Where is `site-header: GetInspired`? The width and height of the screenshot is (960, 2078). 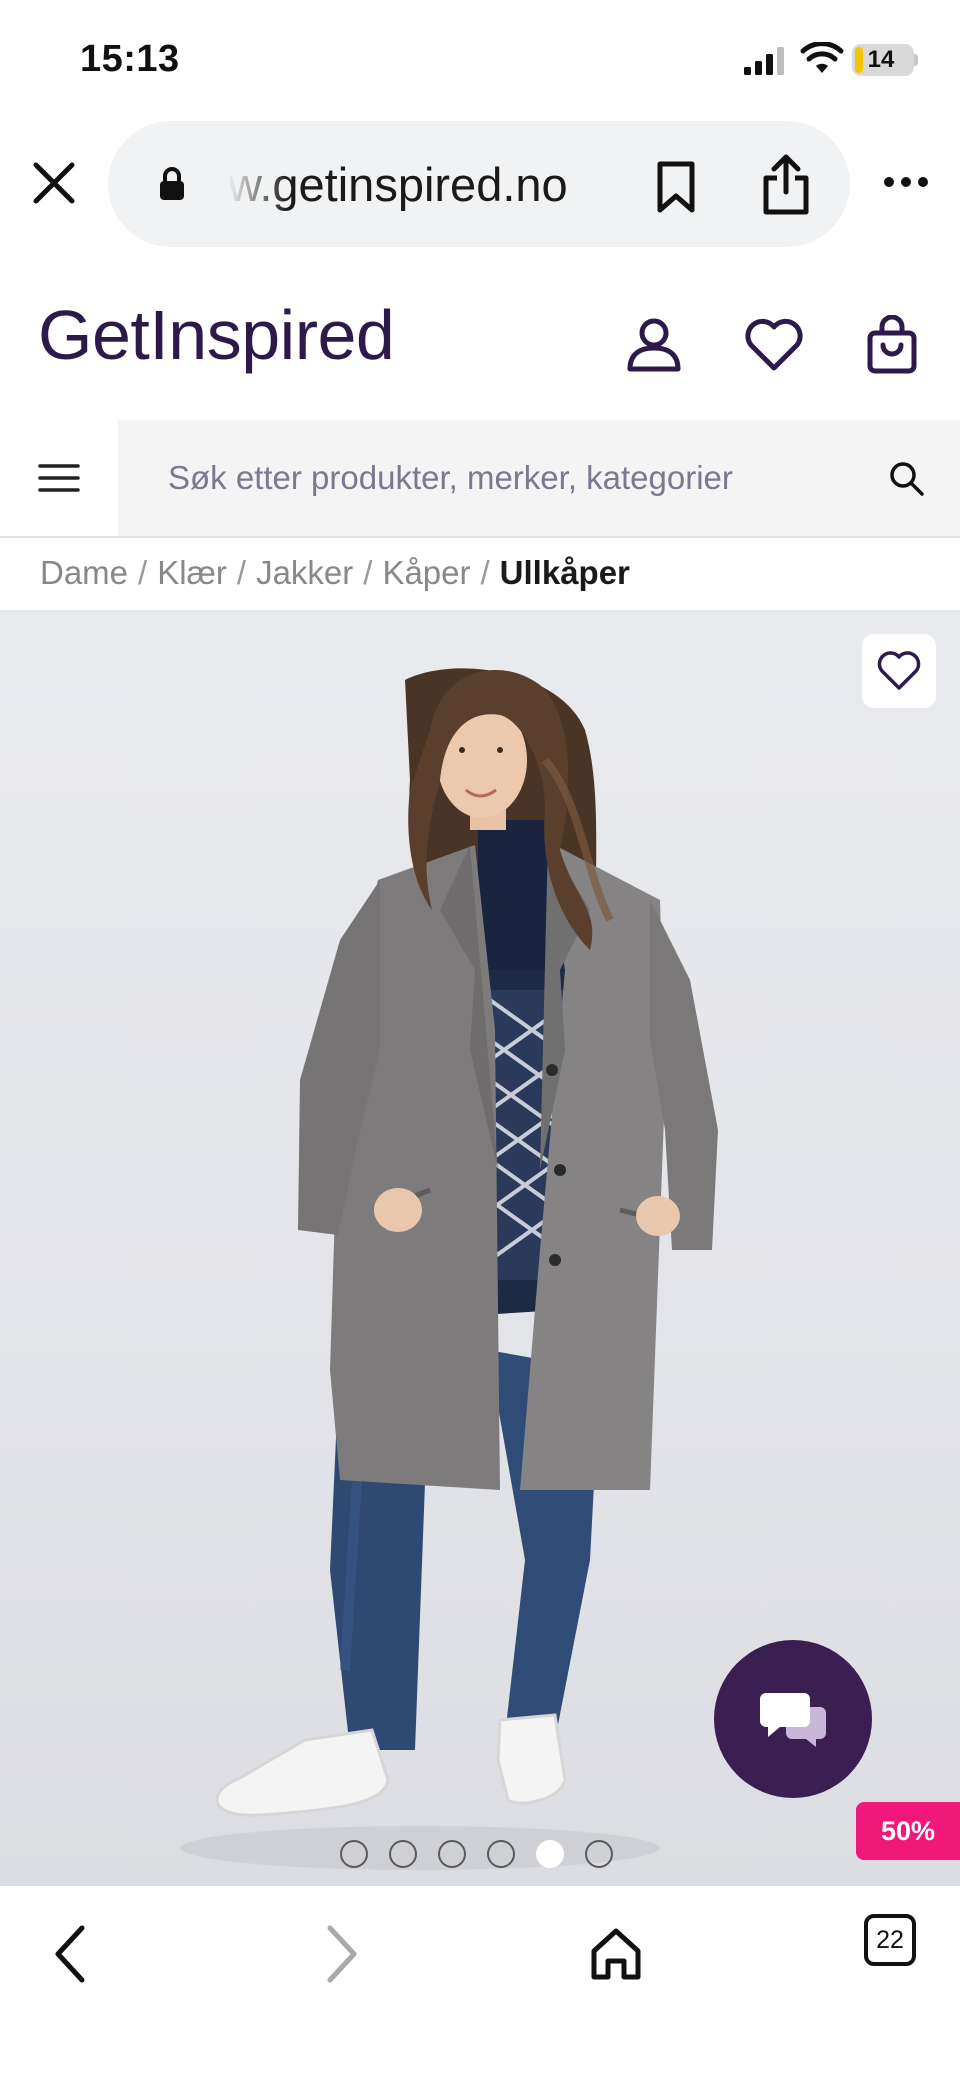 site-header: GetInspired is located at coordinates (480, 337).